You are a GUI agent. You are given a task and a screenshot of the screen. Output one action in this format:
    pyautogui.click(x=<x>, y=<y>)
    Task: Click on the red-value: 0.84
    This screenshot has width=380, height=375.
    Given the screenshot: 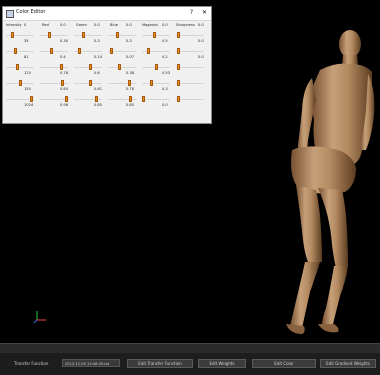 What is the action you would take?
    pyautogui.click(x=64, y=89)
    